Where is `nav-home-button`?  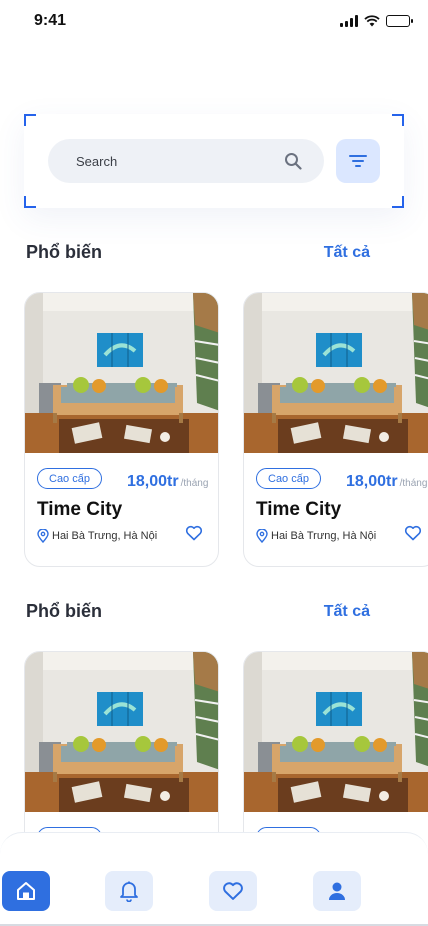
nav-home-button is located at coordinates (26, 891).